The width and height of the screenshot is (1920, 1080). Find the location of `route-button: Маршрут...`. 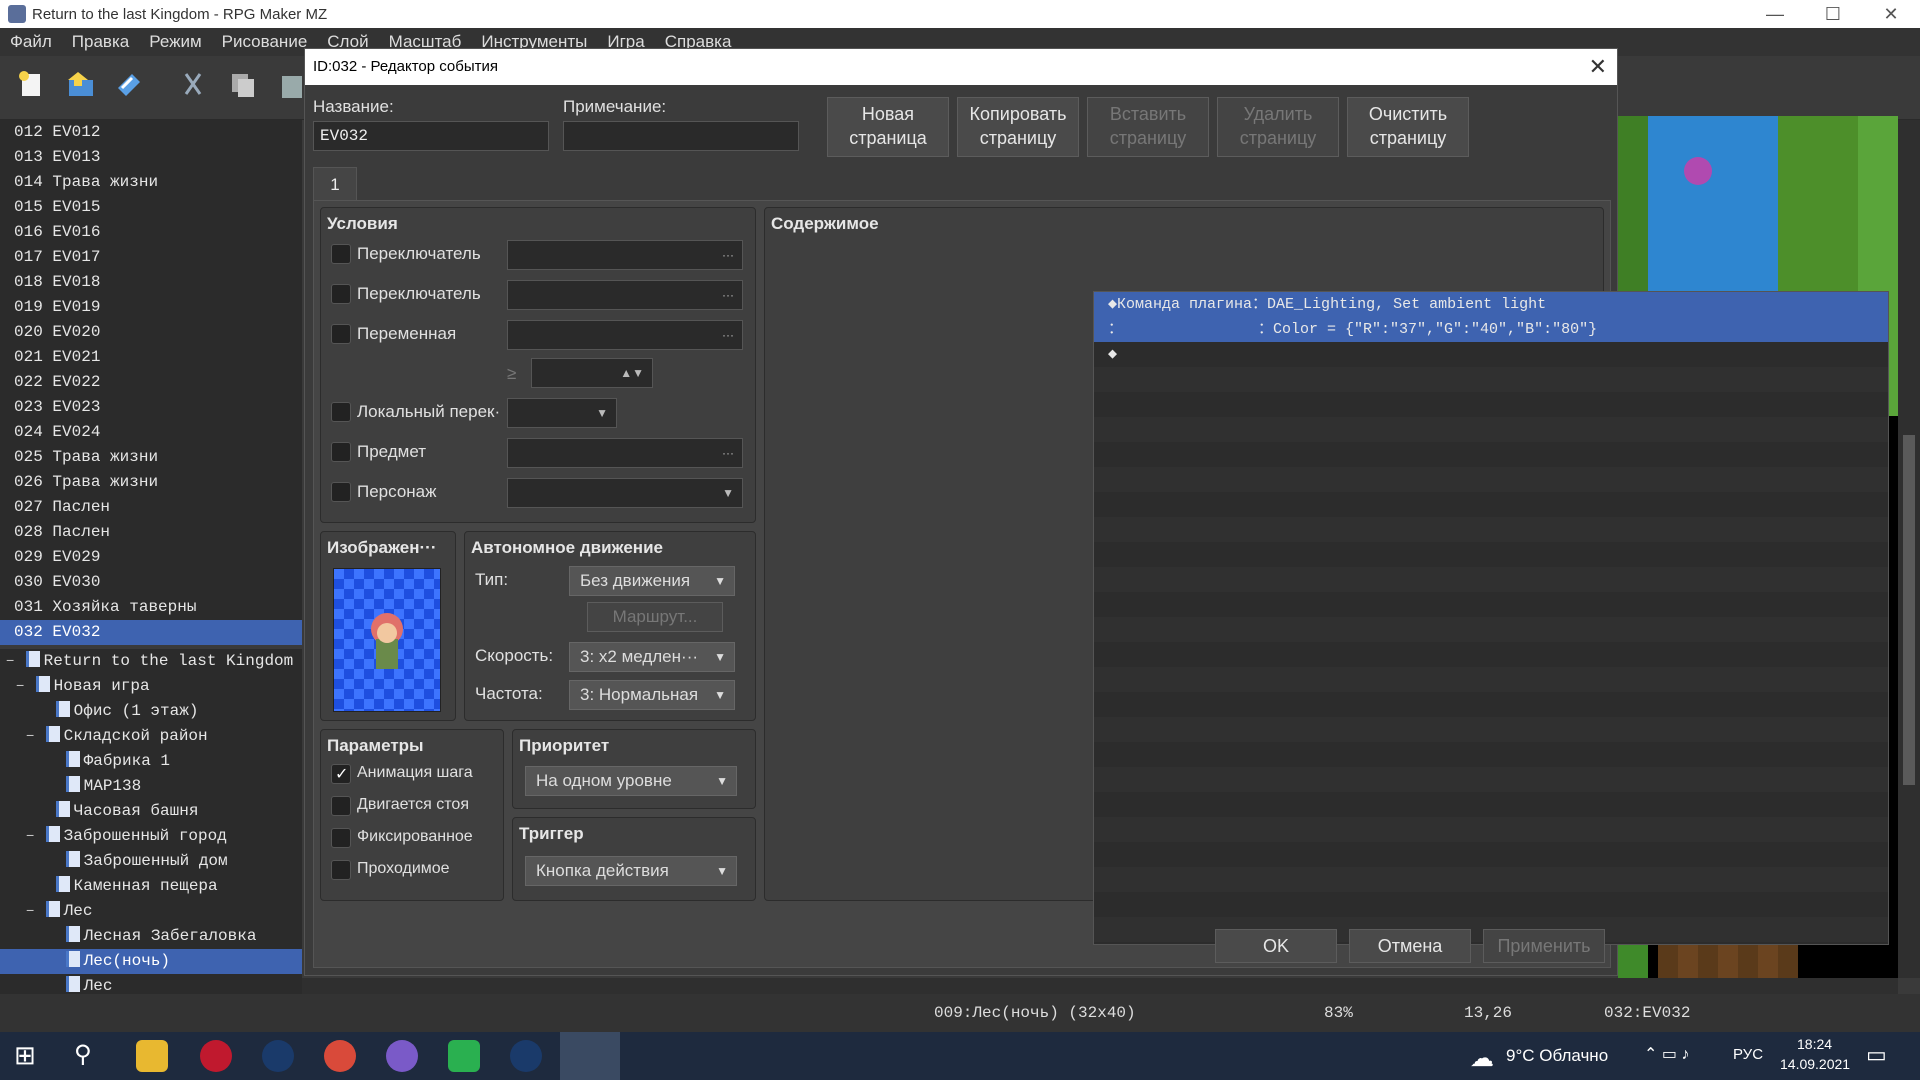

route-button: Маршрут... is located at coordinates (655, 617).